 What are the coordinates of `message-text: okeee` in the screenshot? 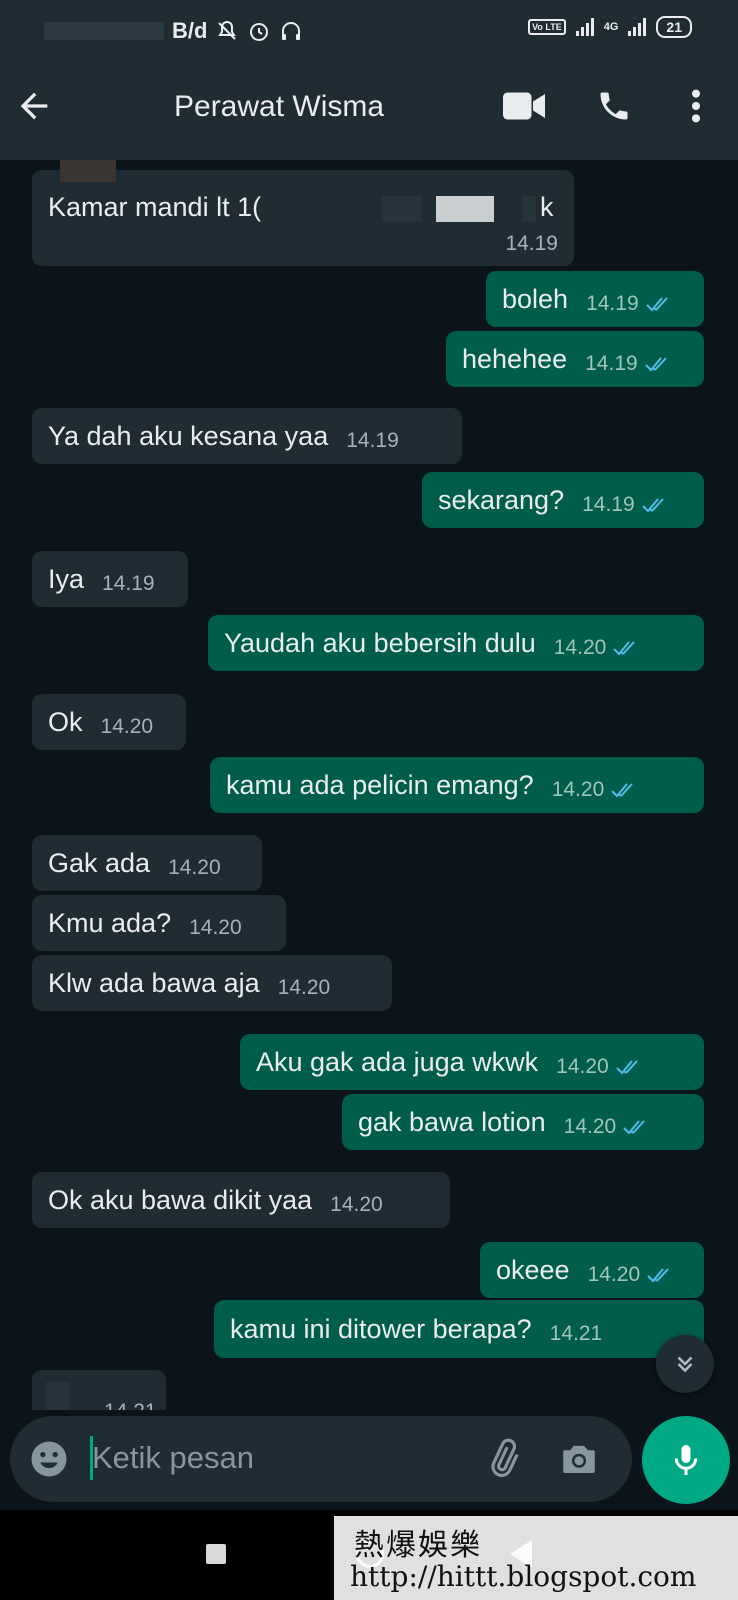 It's located at (533, 1269).